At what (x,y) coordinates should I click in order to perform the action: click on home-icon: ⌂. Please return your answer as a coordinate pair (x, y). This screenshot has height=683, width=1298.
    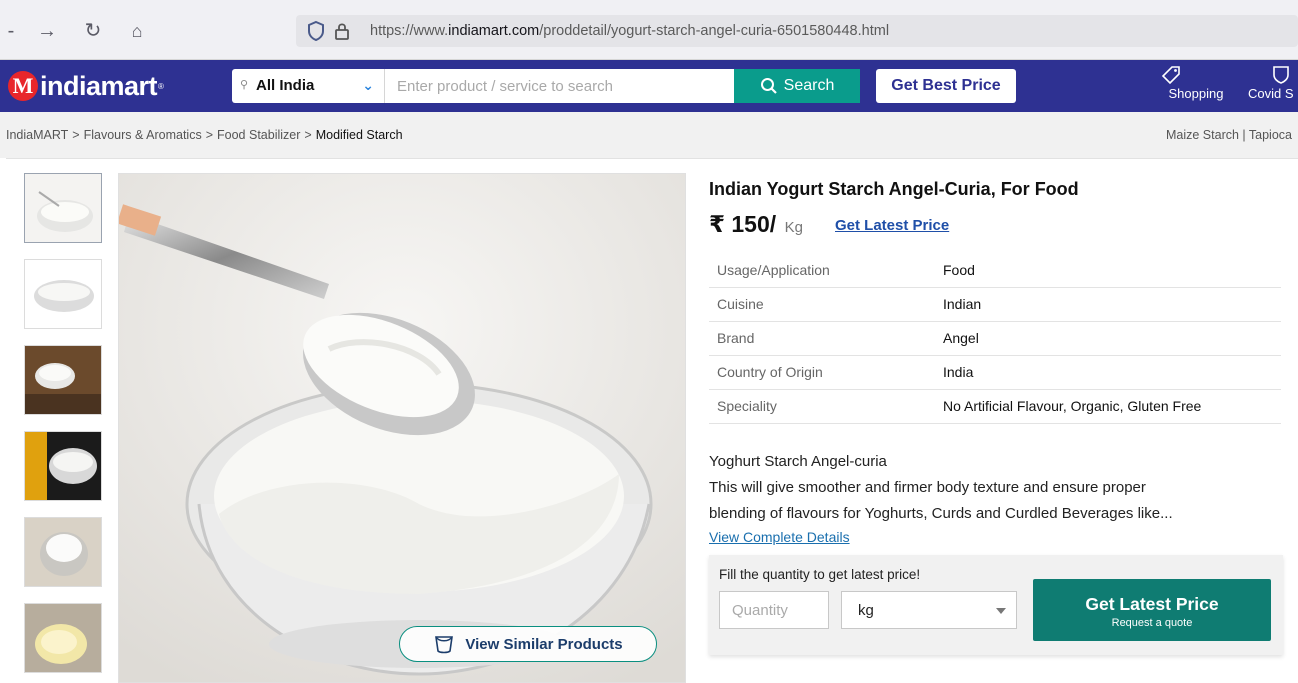
    Looking at the image, I should click on (137, 31).